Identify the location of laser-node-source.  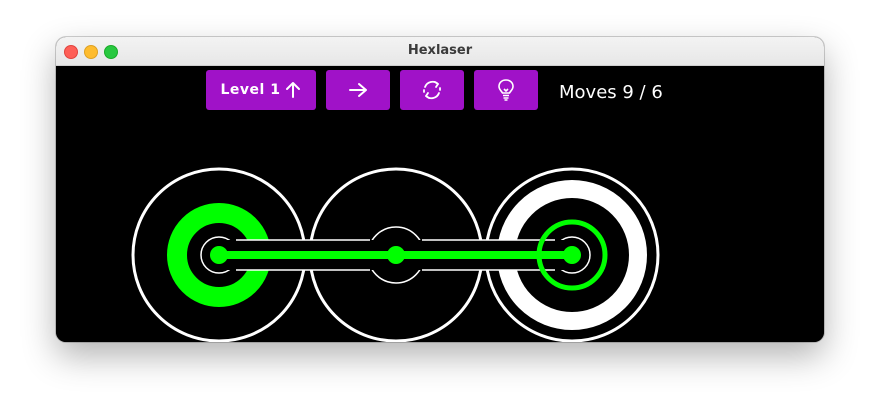
(219, 255).